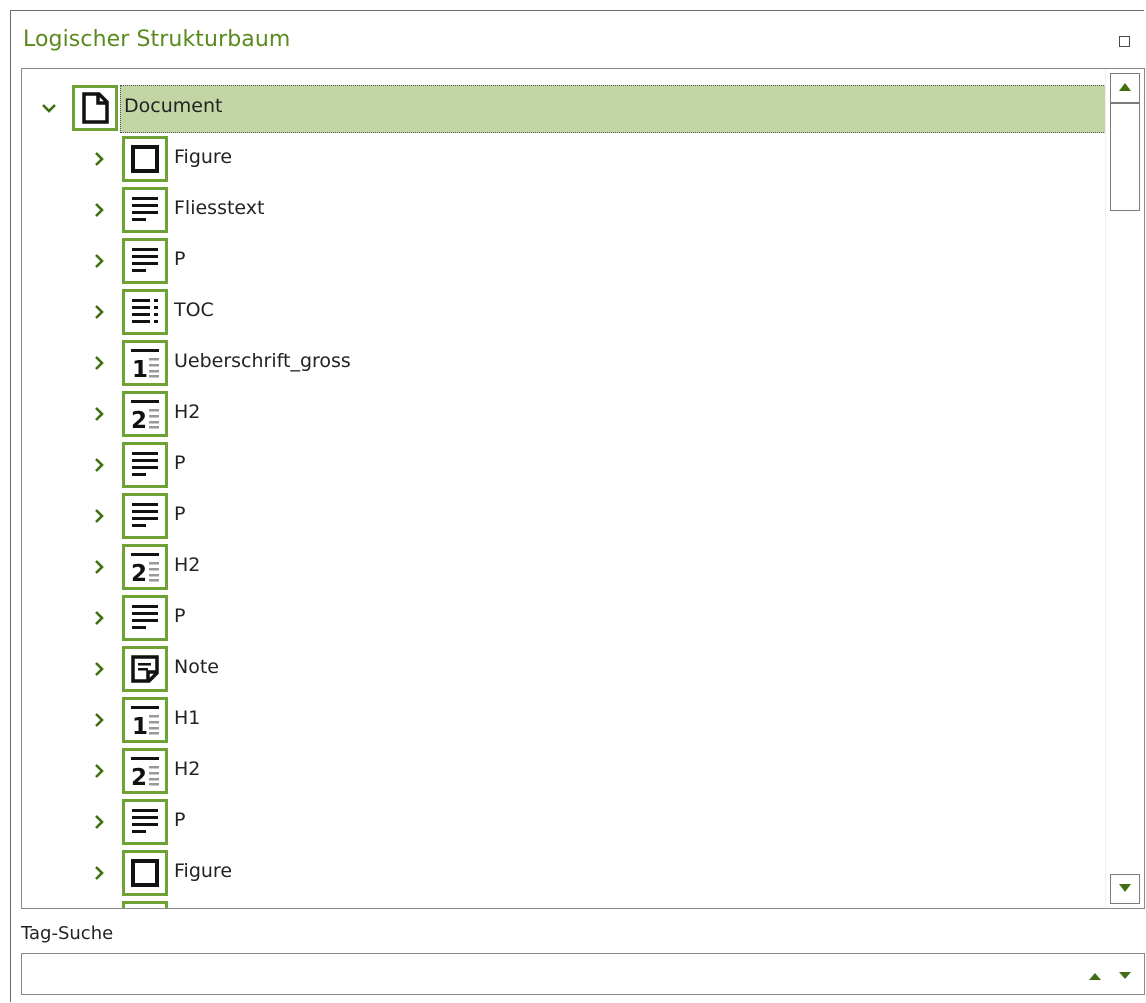  Describe the element at coordinates (564, 903) in the screenshot. I see `tree-node` at that location.